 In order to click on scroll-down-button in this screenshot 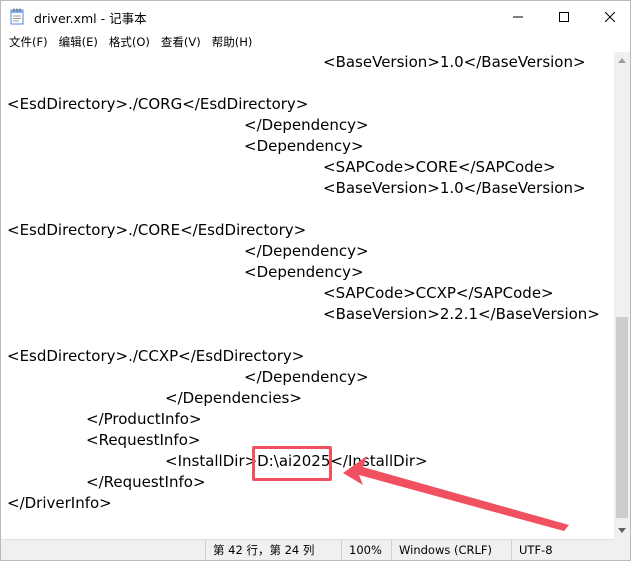, I will do `click(622, 530)`.